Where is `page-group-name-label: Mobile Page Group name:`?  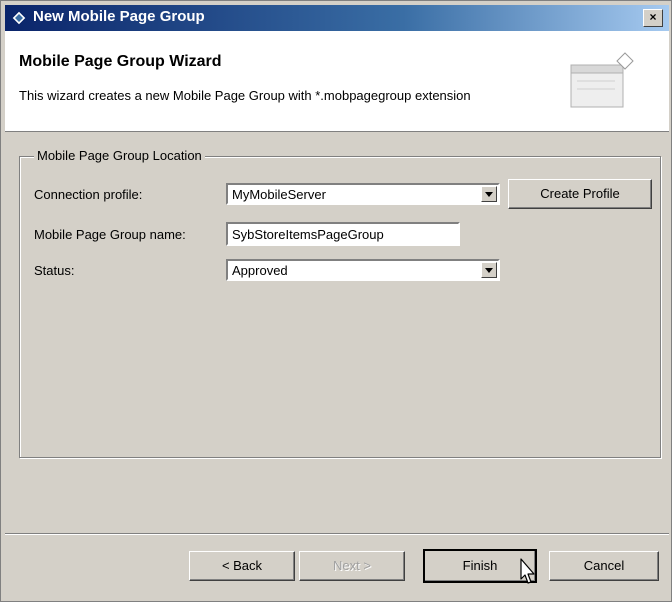 page-group-name-label: Mobile Page Group name: is located at coordinates (110, 234).